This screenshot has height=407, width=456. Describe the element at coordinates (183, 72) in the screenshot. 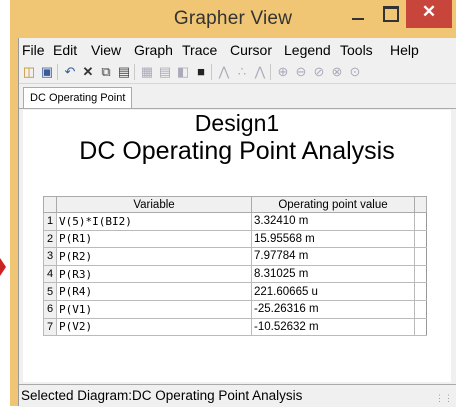

I see `stack-plot-icon: ◧` at that location.